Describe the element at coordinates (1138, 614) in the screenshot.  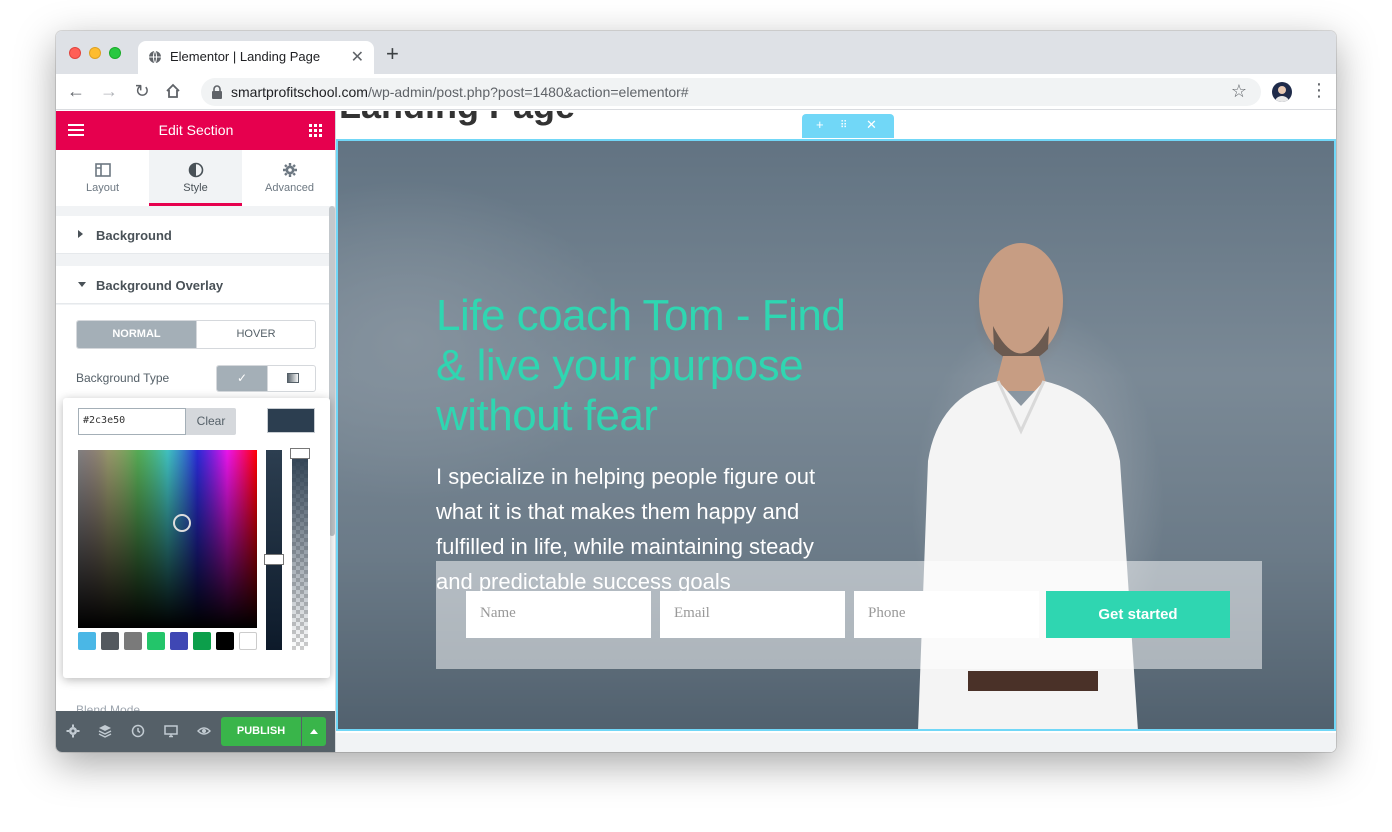
I see `get-started-button: Get started` at that location.